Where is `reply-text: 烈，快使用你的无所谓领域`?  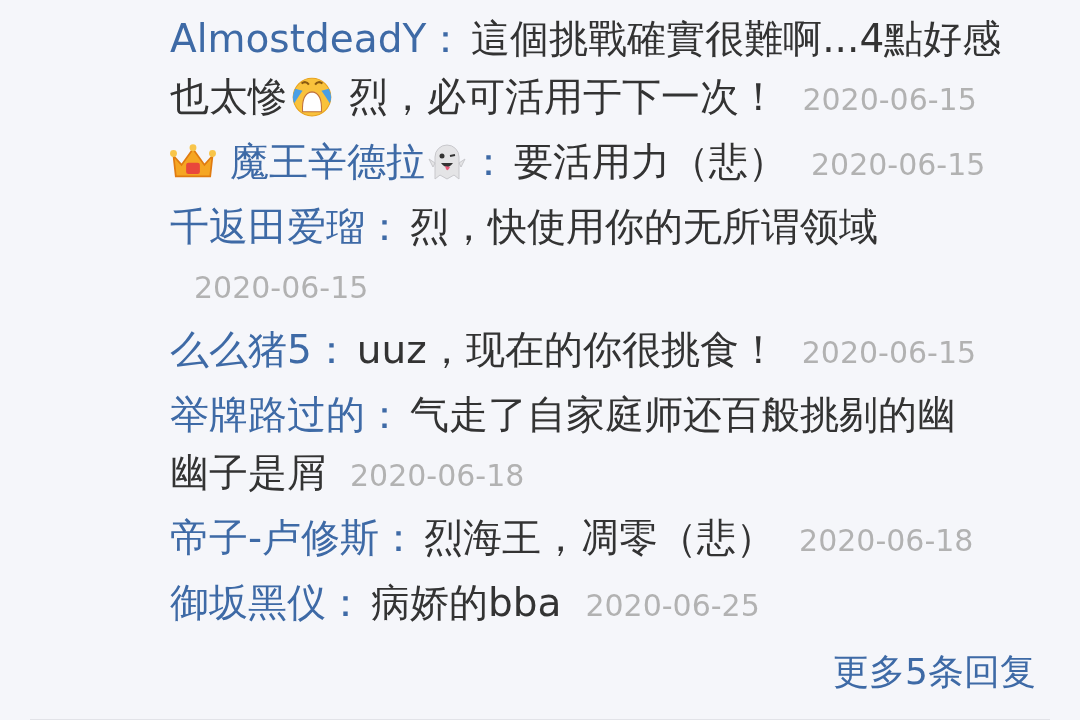
reply-text: 烈，快使用你的无所谓领域 is located at coordinates (644, 226).